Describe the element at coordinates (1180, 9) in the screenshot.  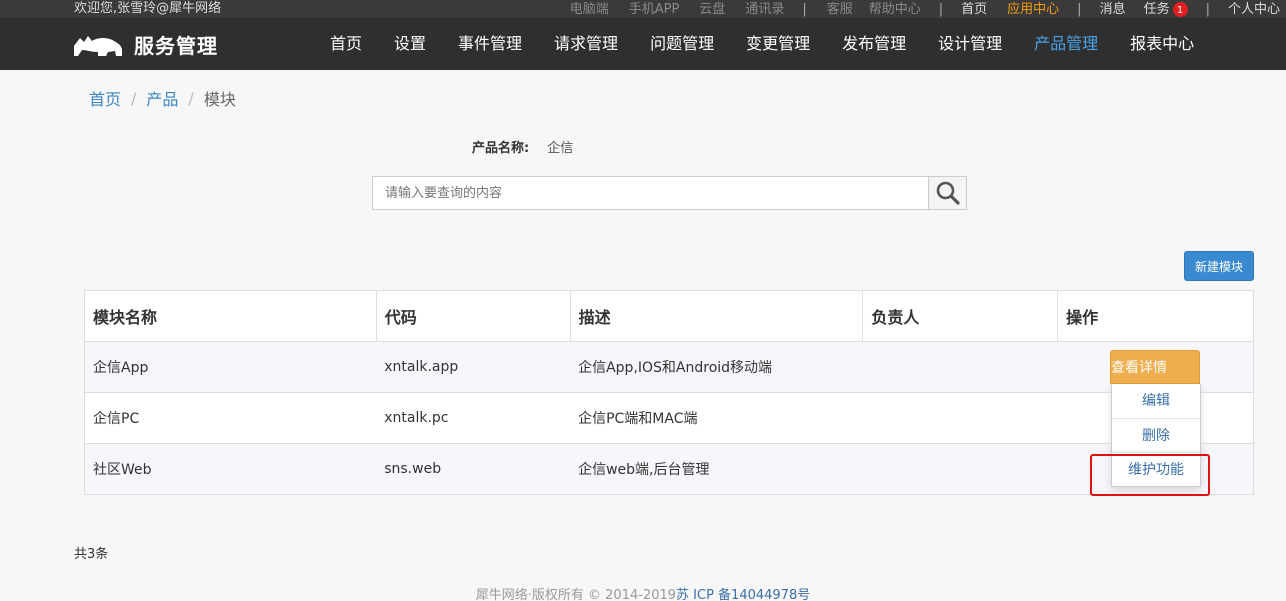
I see `tasks-badge: 1` at that location.